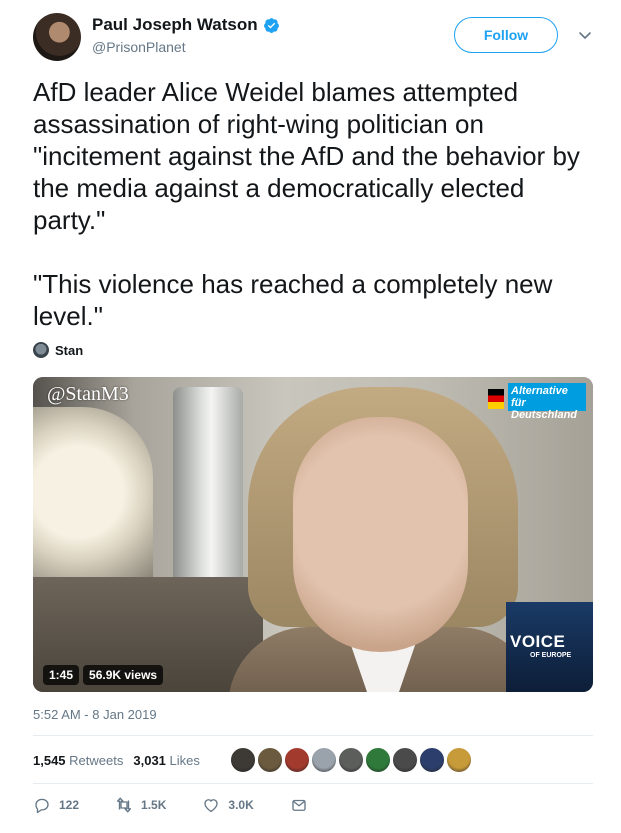  I want to click on voe-subtitle: OF EUROPE, so click(551, 655).